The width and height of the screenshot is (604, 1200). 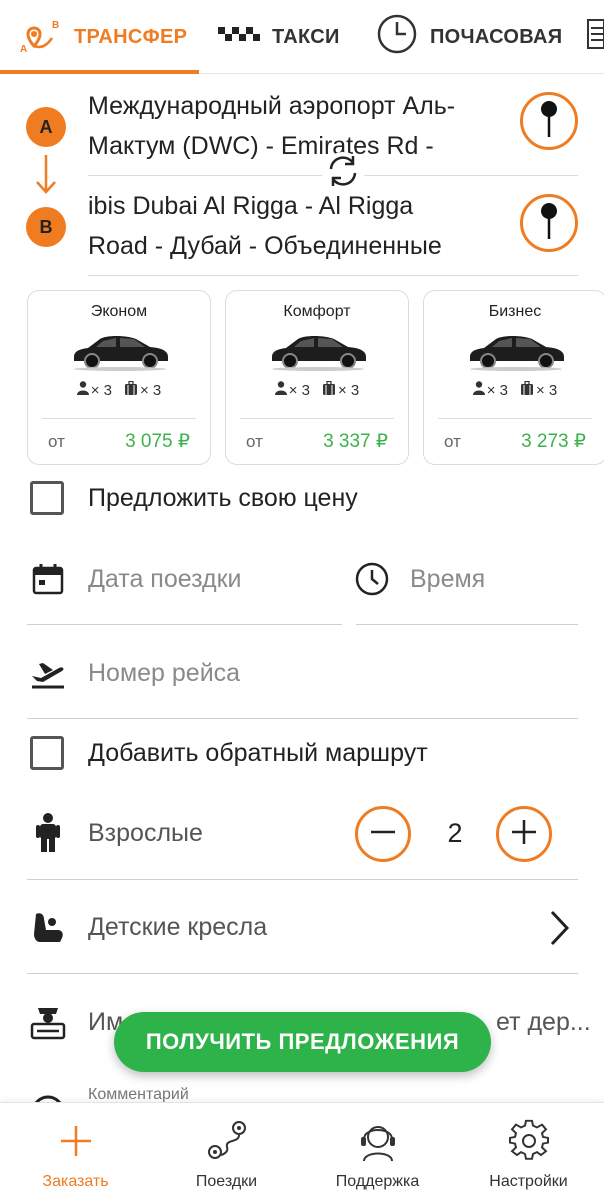 What do you see at coordinates (528, 1141) in the screenshot?
I see `gear-icon` at bounding box center [528, 1141].